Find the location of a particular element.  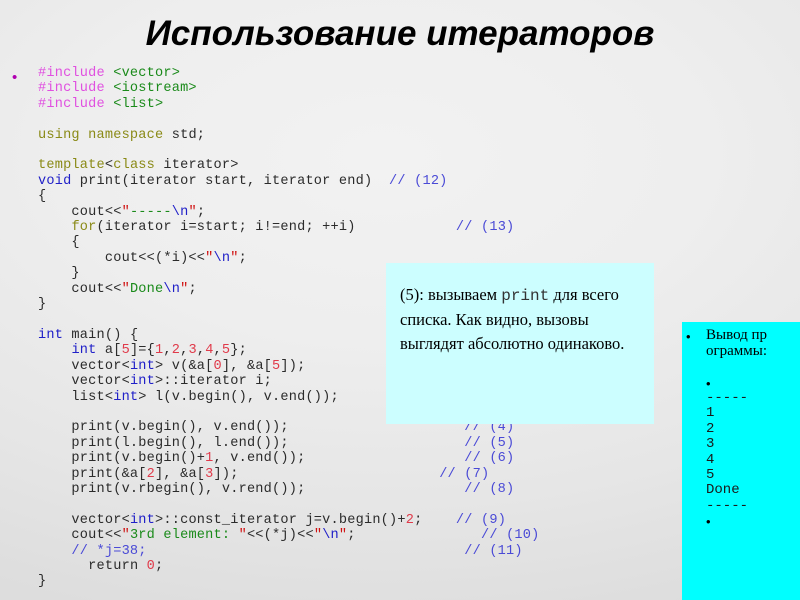

code-token: }; is located at coordinates (238, 351).